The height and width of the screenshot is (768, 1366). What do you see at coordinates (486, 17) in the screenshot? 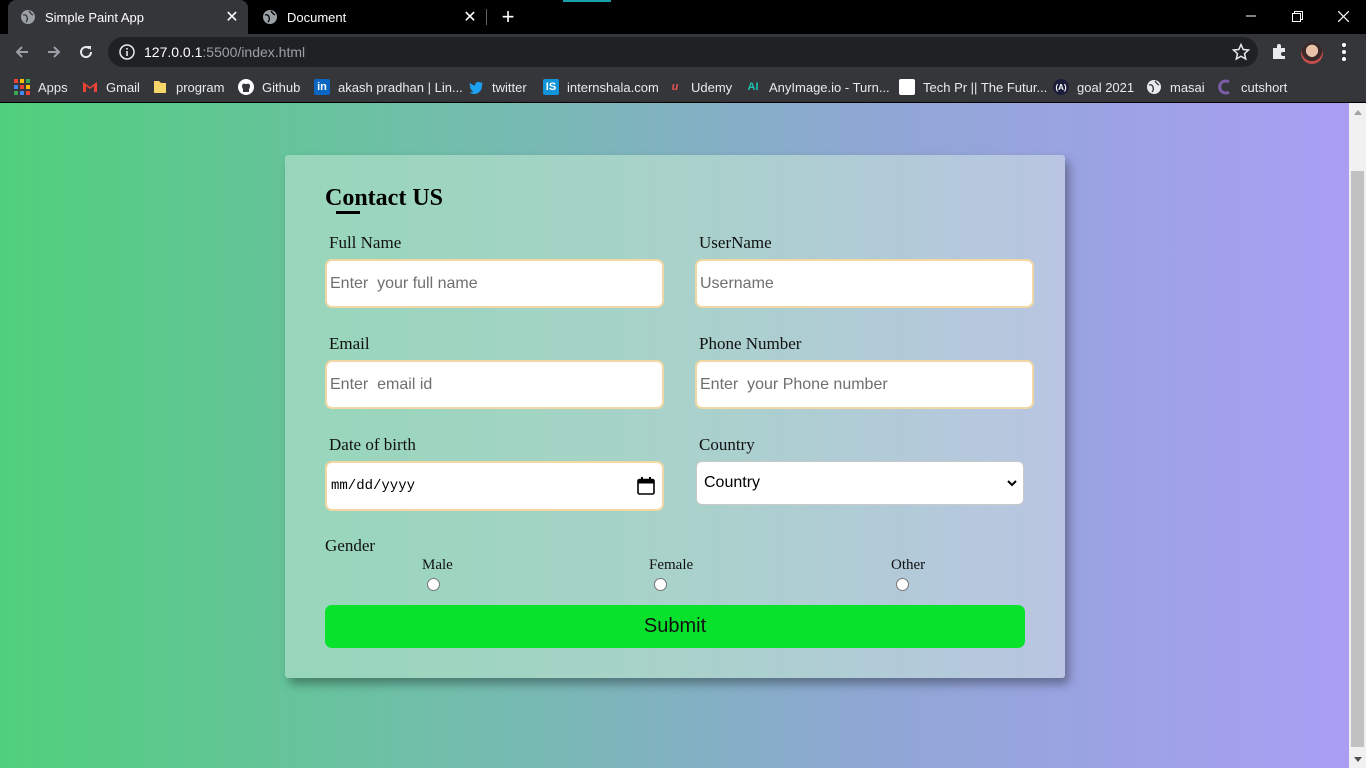
I see `tab-separator` at bounding box center [486, 17].